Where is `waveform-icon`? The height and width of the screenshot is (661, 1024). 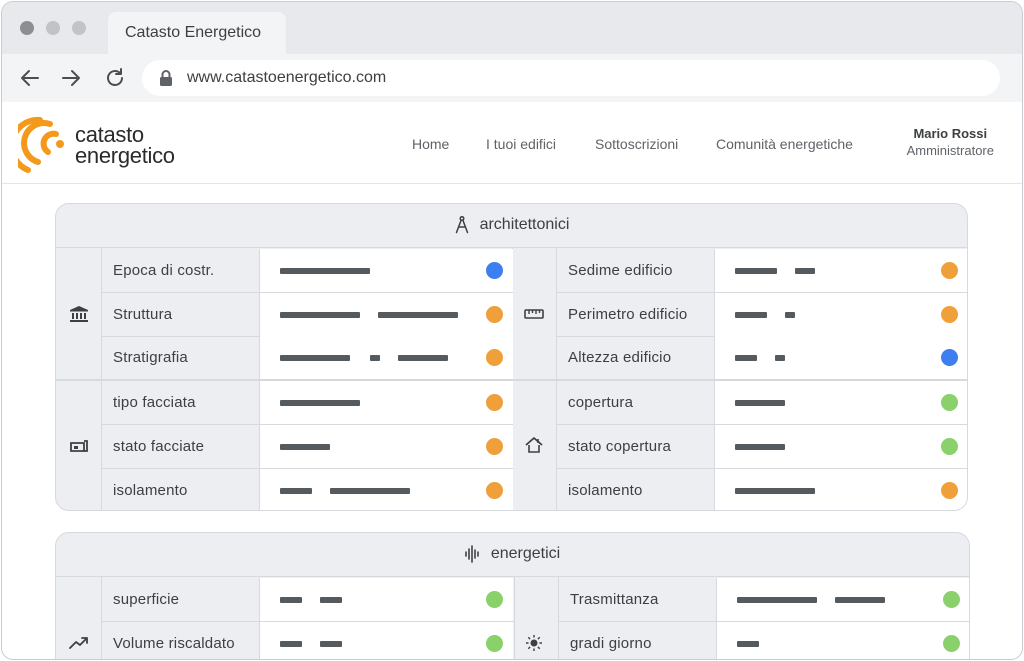 waveform-icon is located at coordinates (472, 554).